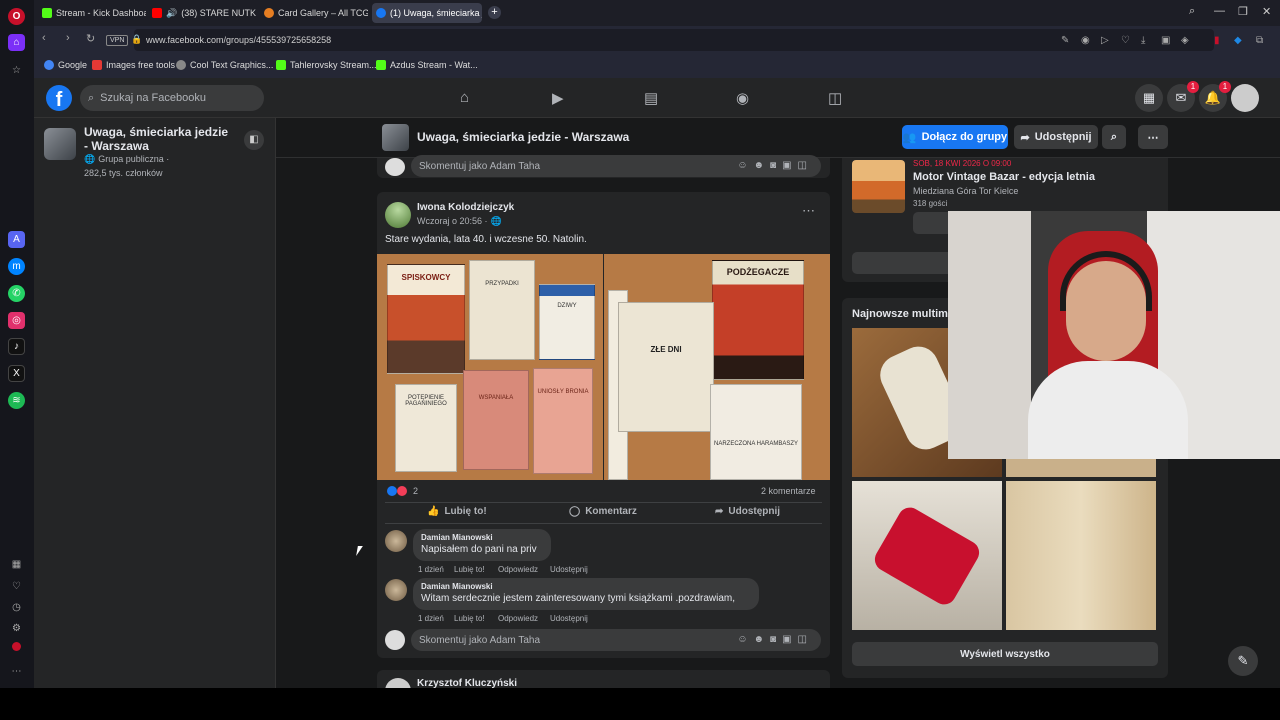 The height and width of the screenshot is (720, 1280). Describe the element at coordinates (65, 65) in the screenshot. I see `bookmark-google: Google` at that location.